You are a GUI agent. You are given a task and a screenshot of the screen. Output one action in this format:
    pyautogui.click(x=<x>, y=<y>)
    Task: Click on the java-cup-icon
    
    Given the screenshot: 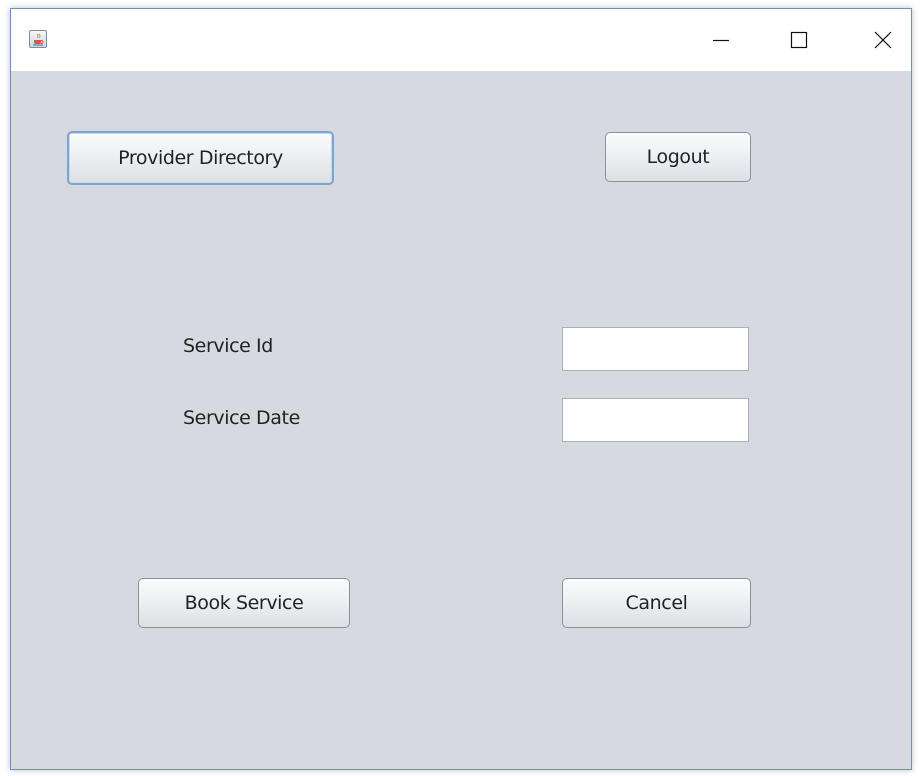 What is the action you would take?
    pyautogui.click(x=38, y=39)
    